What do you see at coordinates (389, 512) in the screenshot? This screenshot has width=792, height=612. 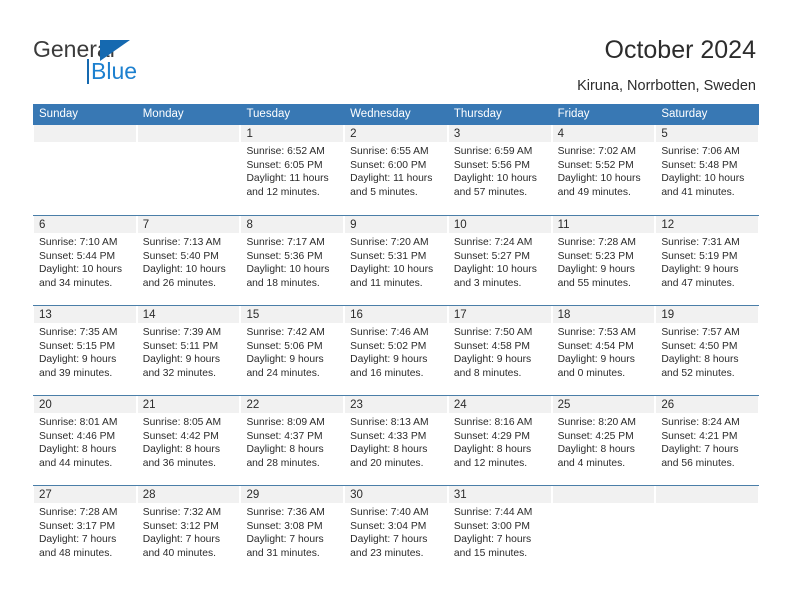 I see `sunrise-text: Sunrise: 7:40 AM` at bounding box center [389, 512].